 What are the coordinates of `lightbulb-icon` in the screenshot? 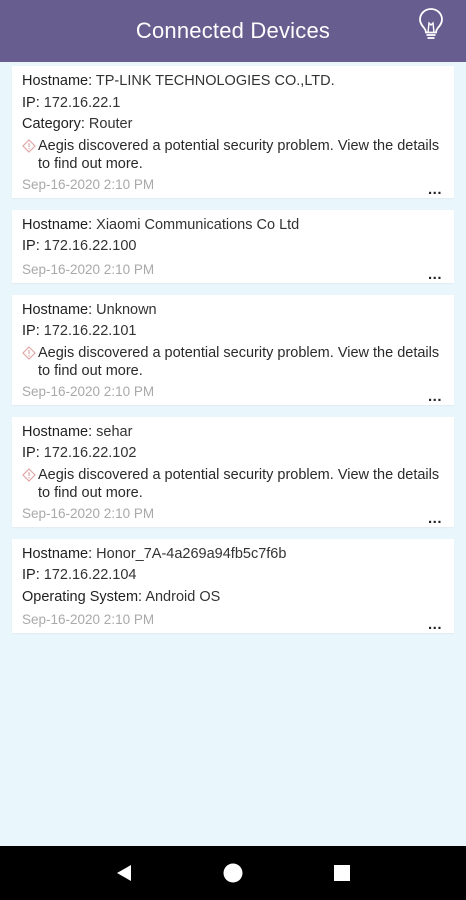 It's located at (431, 24).